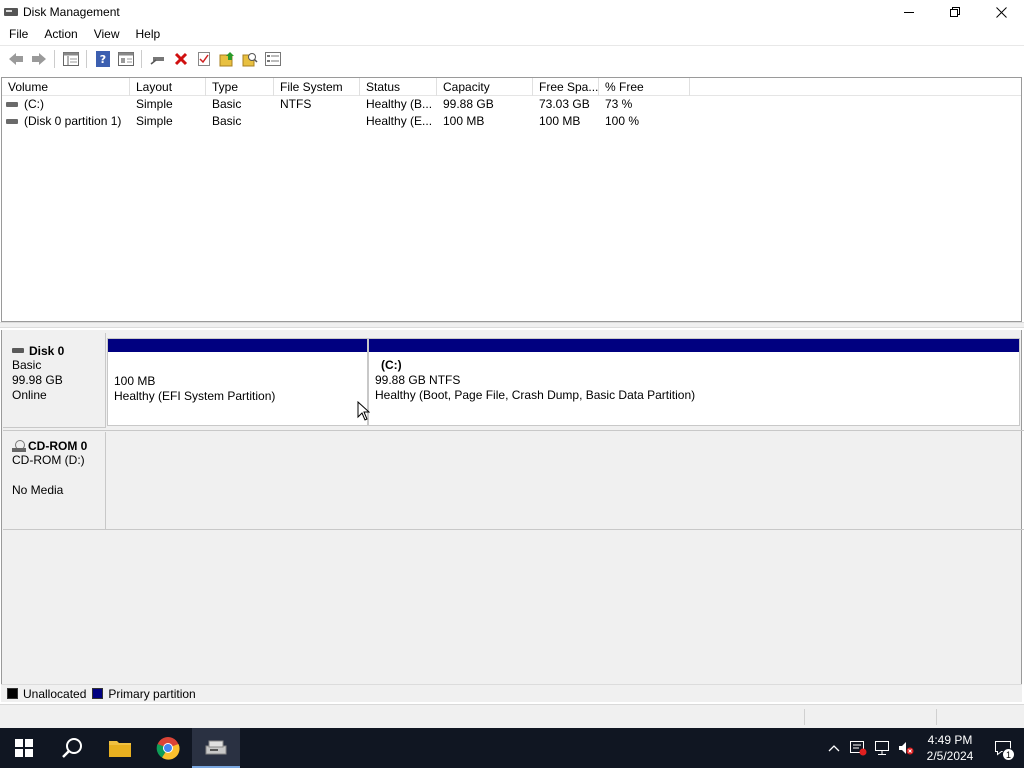  Describe the element at coordinates (512, 325) in the screenshot. I see `pane-splitter` at that location.